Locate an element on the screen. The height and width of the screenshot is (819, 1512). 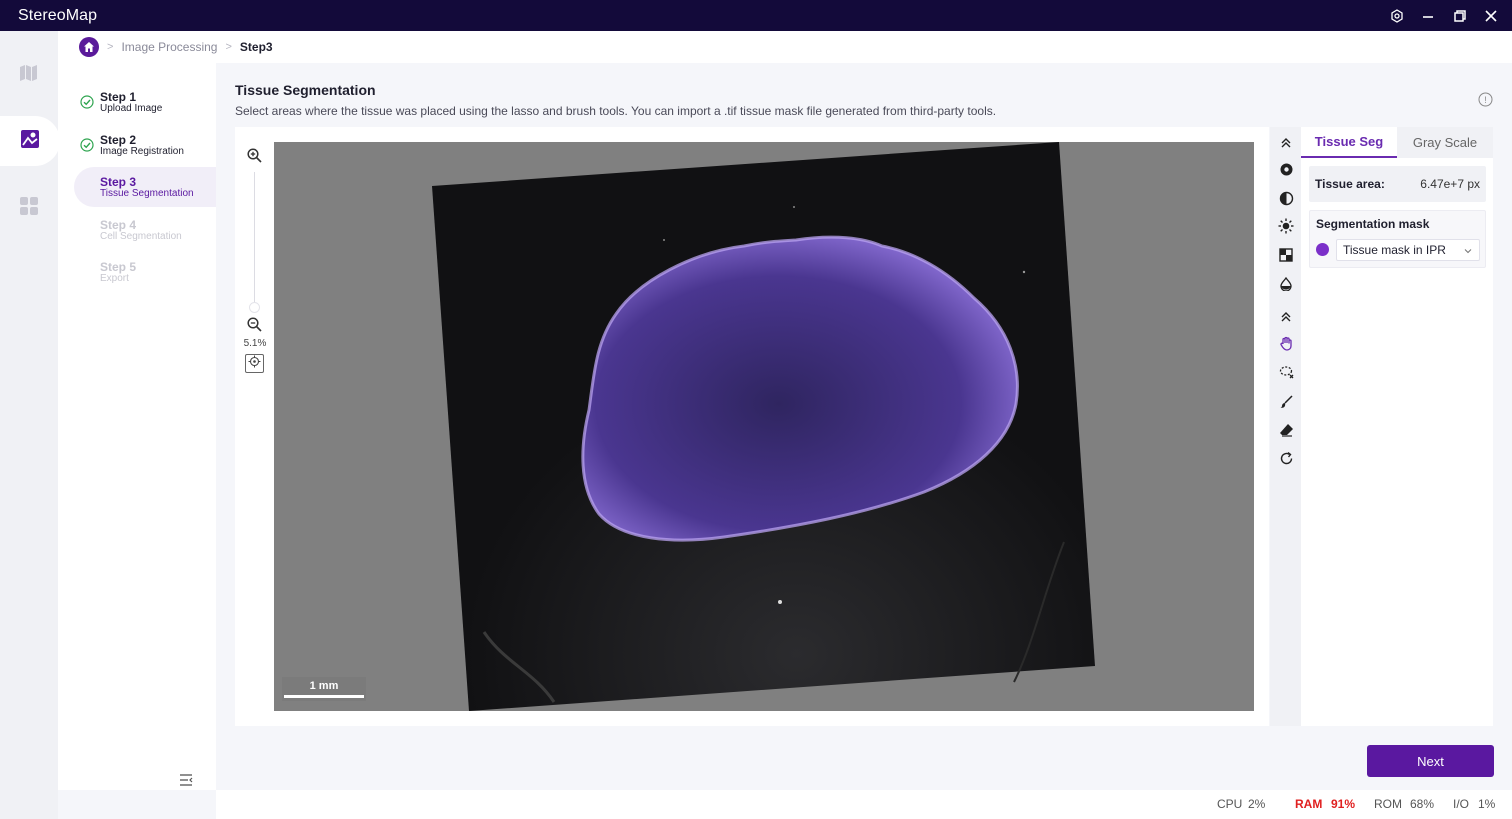
step-subtitle: Cell Segmentation is located at coordinates (141, 236).